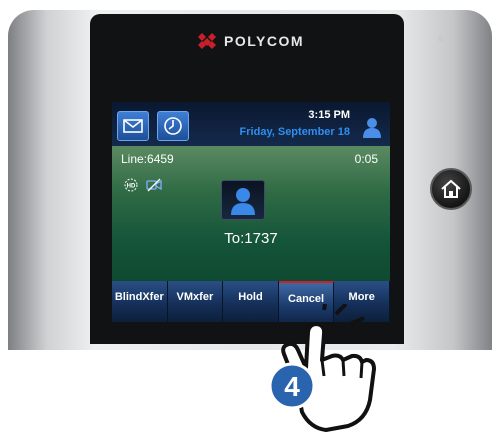 The image size is (500, 438). Describe the element at coordinates (372, 127) in the screenshot. I see `user-icon` at that location.